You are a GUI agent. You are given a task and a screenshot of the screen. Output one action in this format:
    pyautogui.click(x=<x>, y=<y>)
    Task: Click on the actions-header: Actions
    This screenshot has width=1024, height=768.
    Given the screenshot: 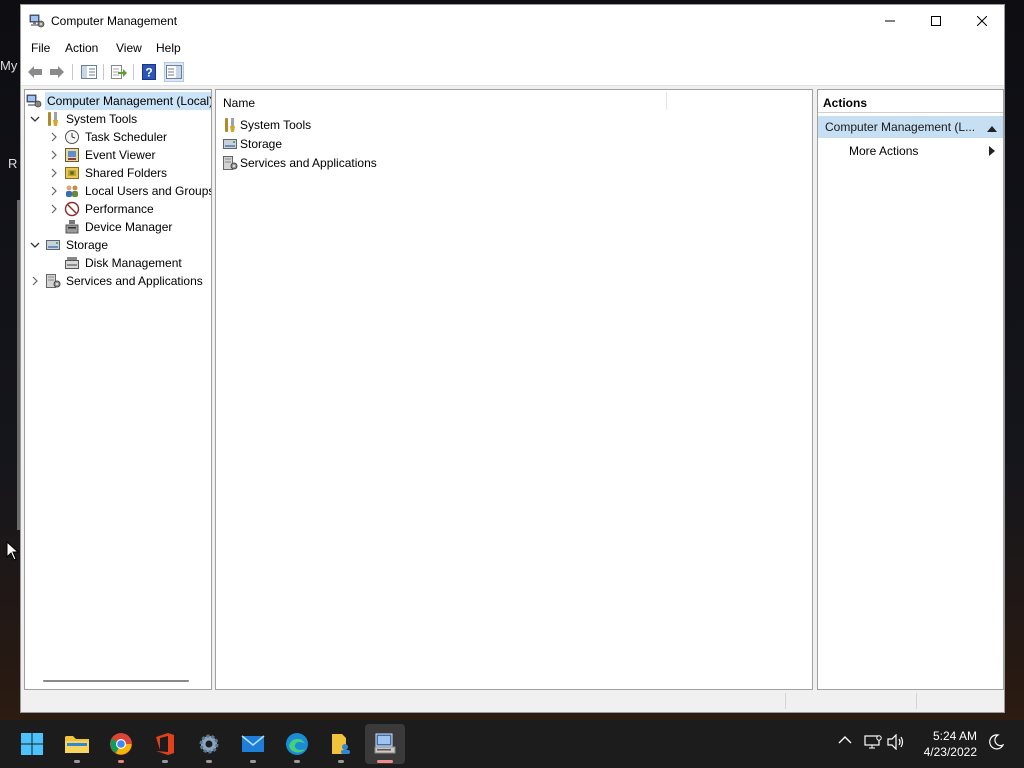 What is the action you would take?
    pyautogui.click(x=910, y=101)
    